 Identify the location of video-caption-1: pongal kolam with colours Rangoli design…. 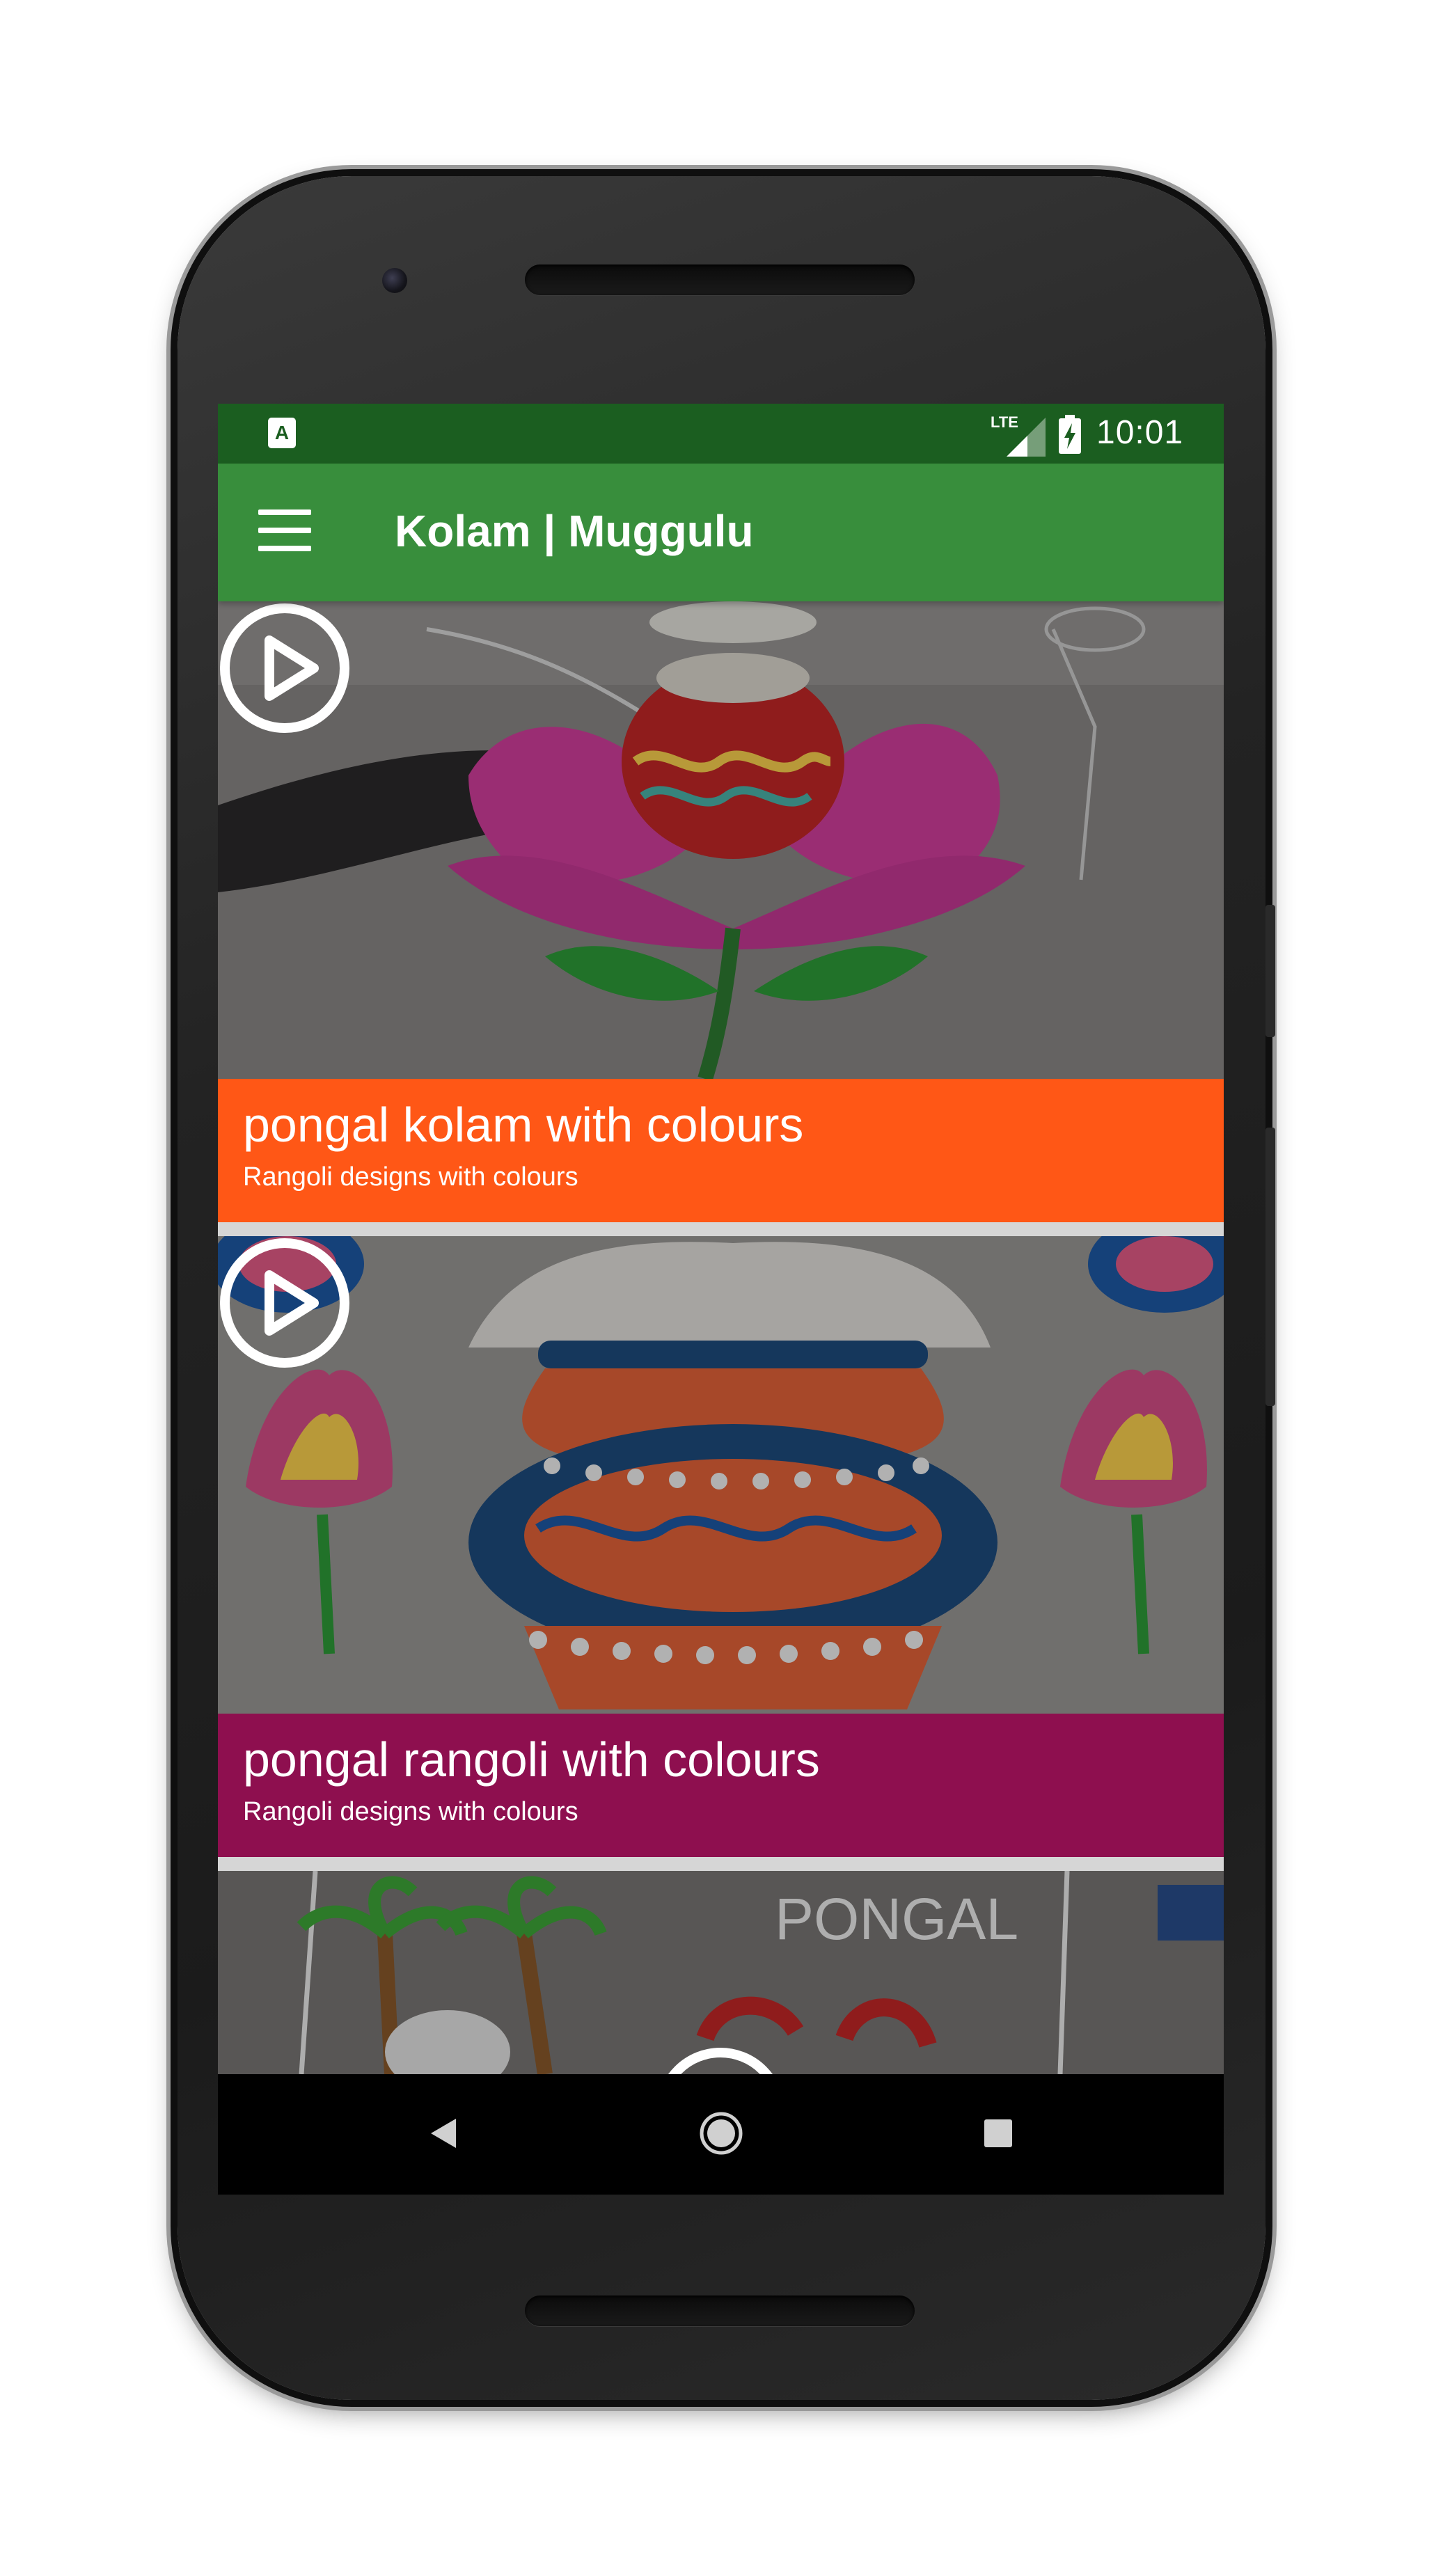
(721, 1150).